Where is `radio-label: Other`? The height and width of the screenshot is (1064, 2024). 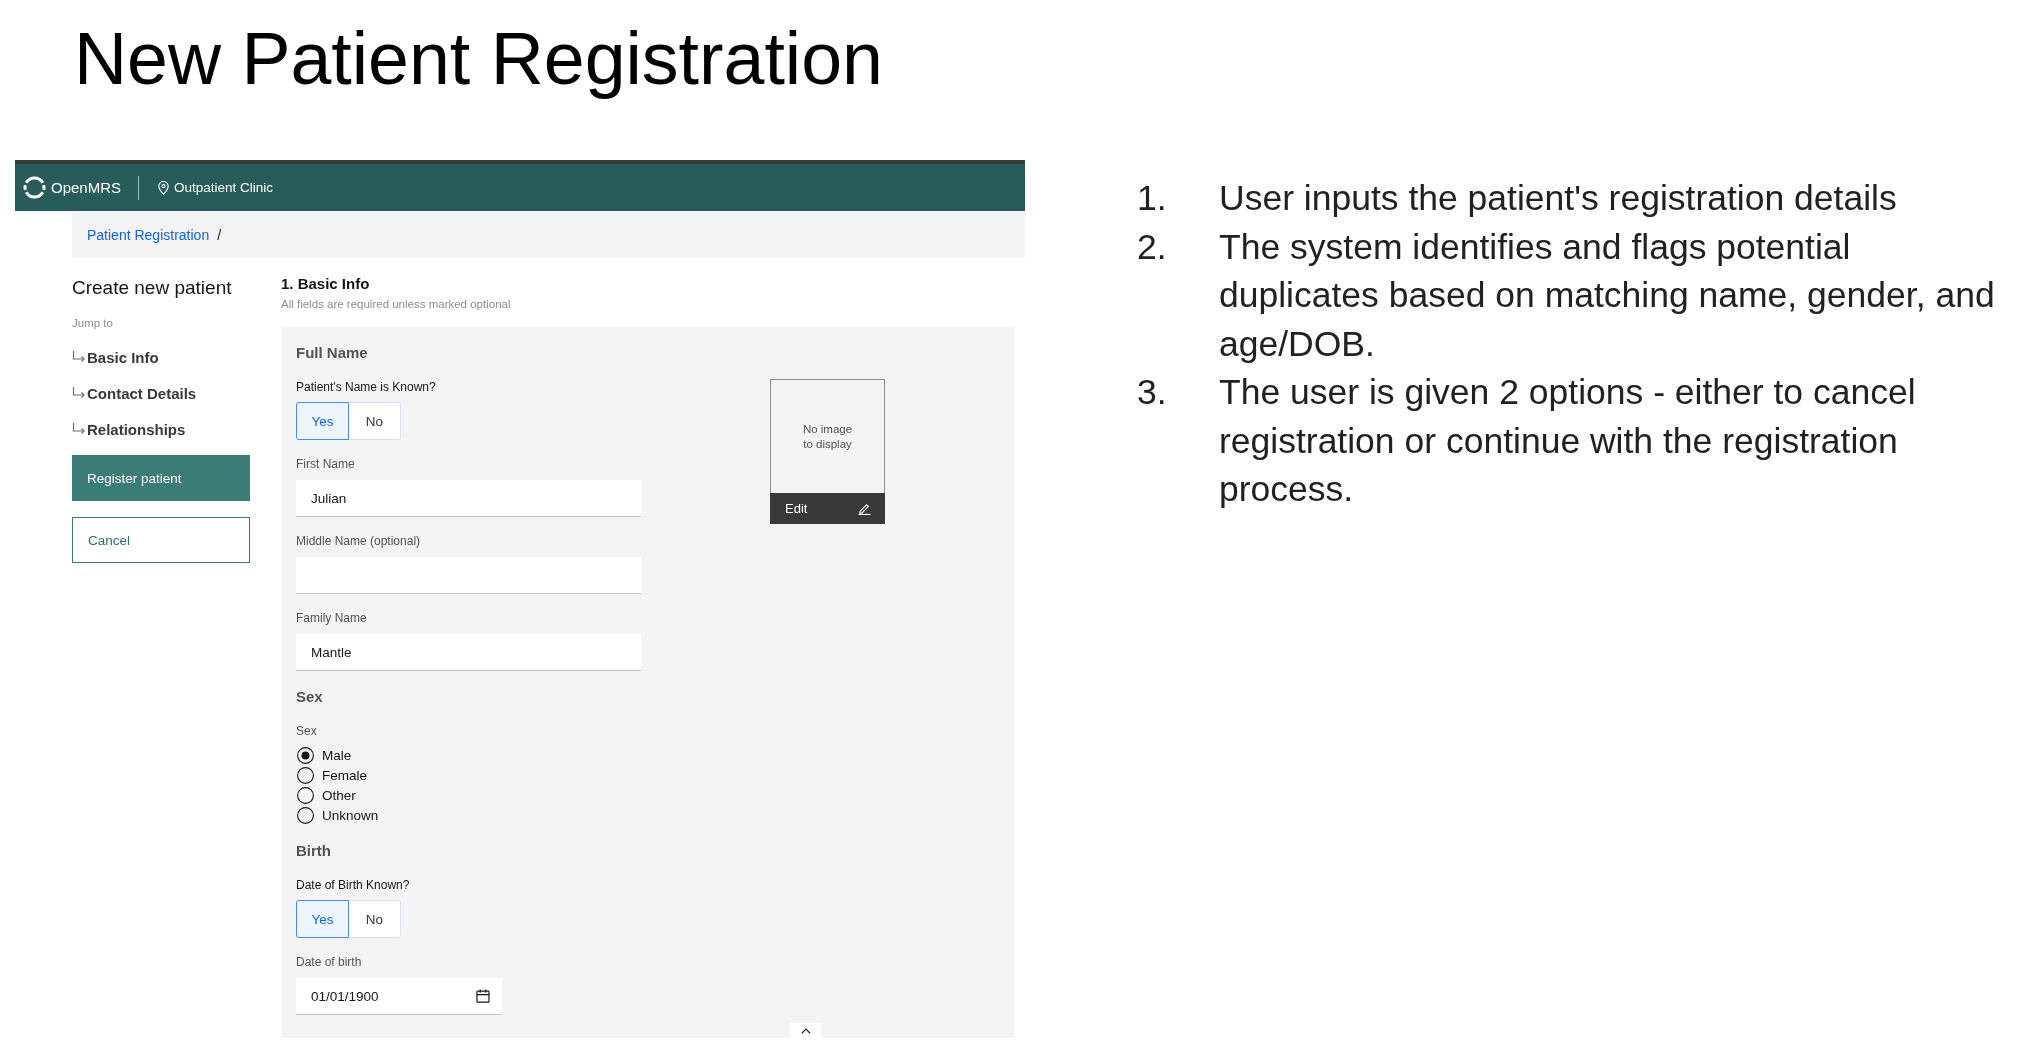
radio-label: Other is located at coordinates (339, 795).